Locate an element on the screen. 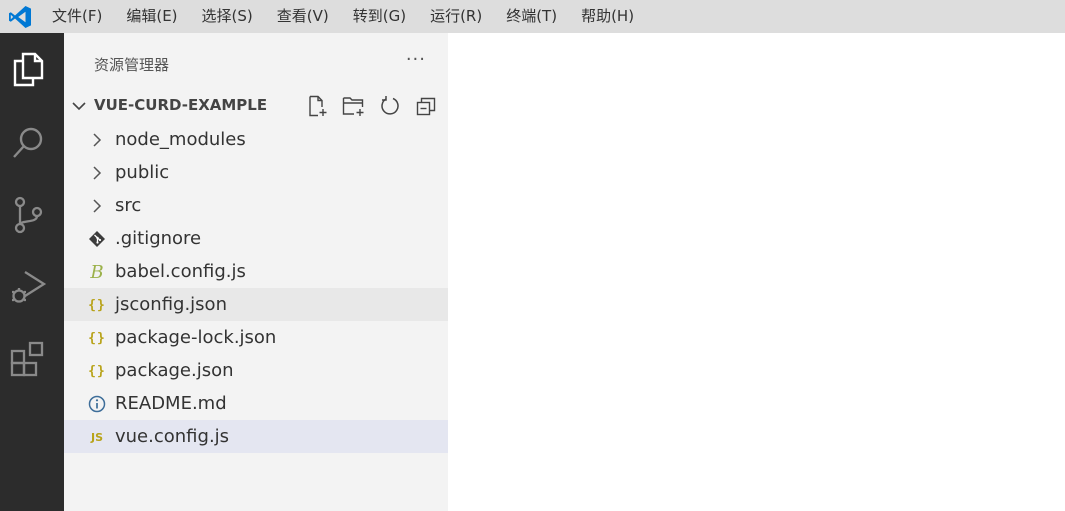 This screenshot has height=511, width=1065. collapse-all-icon is located at coordinates (426, 106).